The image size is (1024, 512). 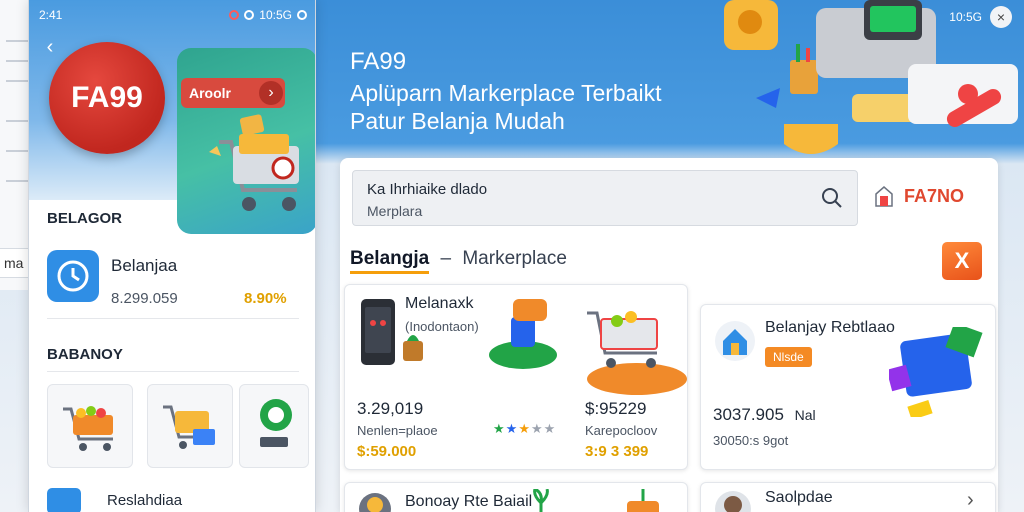 I want to click on search-placeholder: Merplara, so click(x=395, y=211).